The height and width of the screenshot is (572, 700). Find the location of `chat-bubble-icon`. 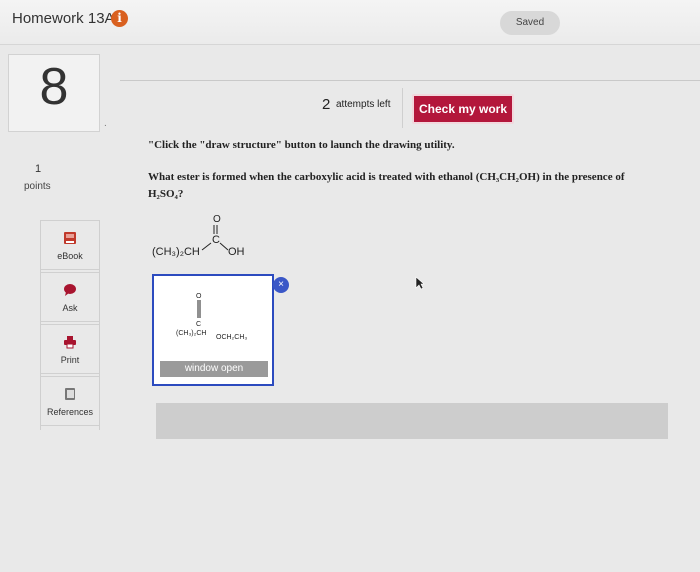

chat-bubble-icon is located at coordinates (70, 290).